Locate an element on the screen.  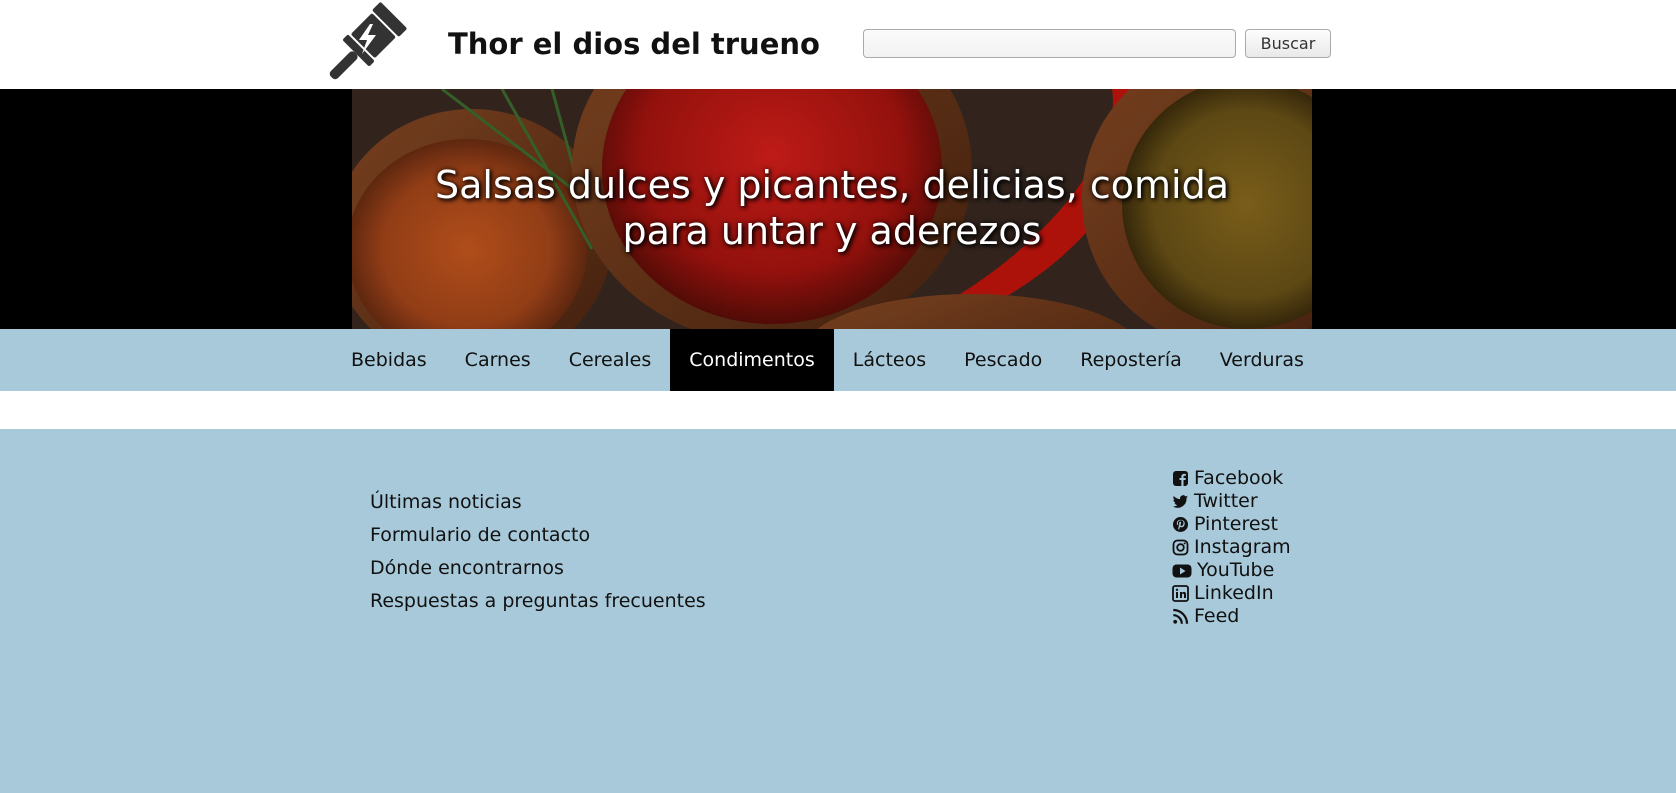
social-link-feed: Feed is located at coordinates (1231, 616).